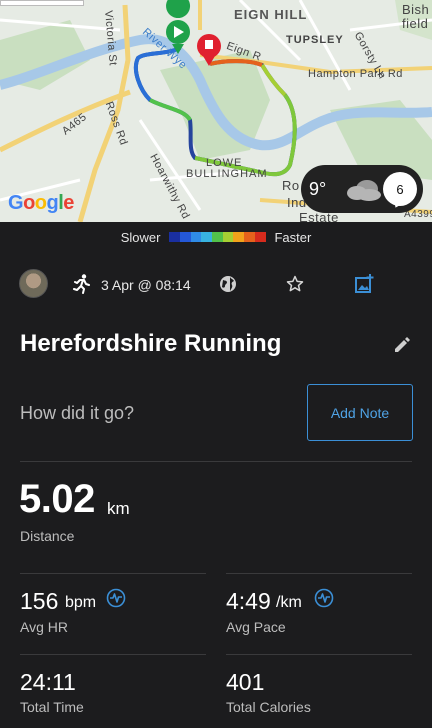 The image size is (432, 728). Describe the element at coordinates (16, 203) in the screenshot. I see `google-logo-g: G` at that location.